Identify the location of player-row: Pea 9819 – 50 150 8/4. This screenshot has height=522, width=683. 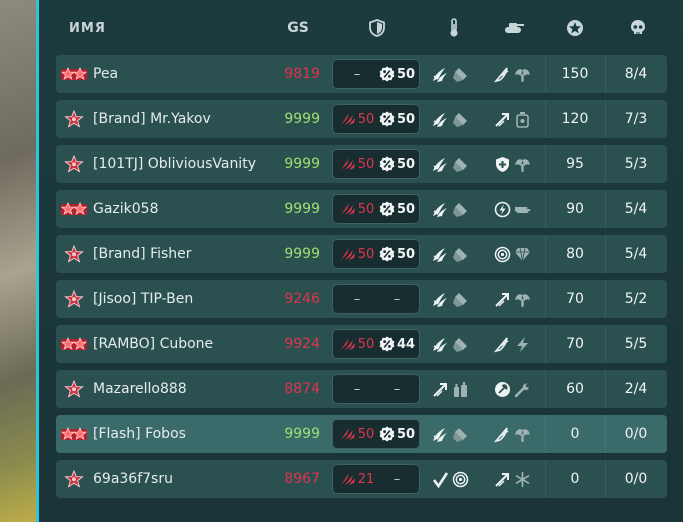
(361, 74).